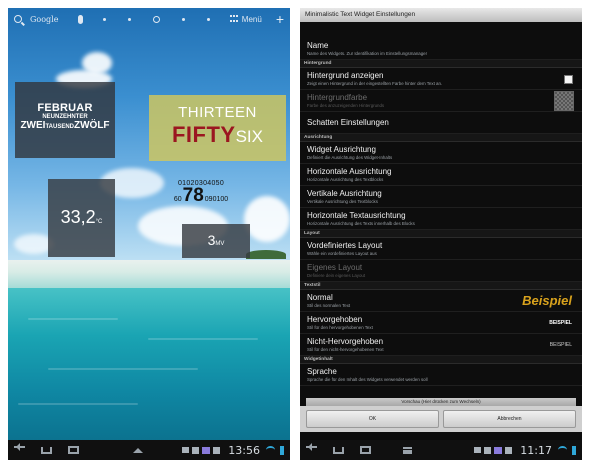 Image resolution: width=590 pixels, height=468 pixels. I want to click on pref-summary: Vertikale Ausrichtung des Textblocks, so click(342, 201).